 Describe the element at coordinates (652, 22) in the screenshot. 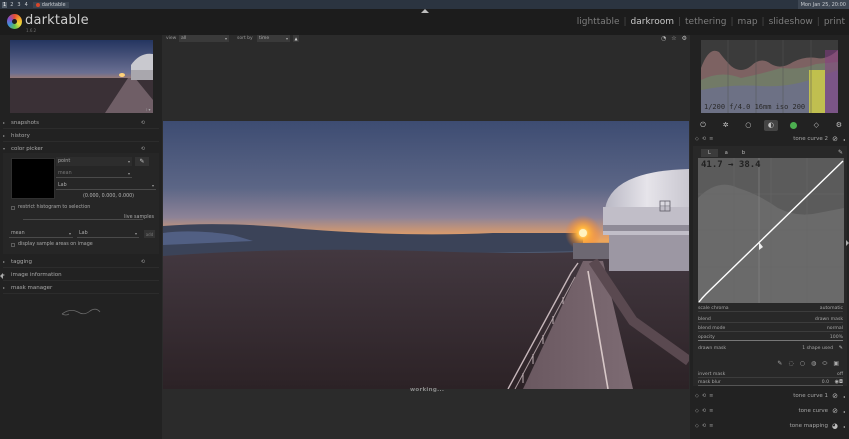

I see `view-darkroom: darkroom` at that location.